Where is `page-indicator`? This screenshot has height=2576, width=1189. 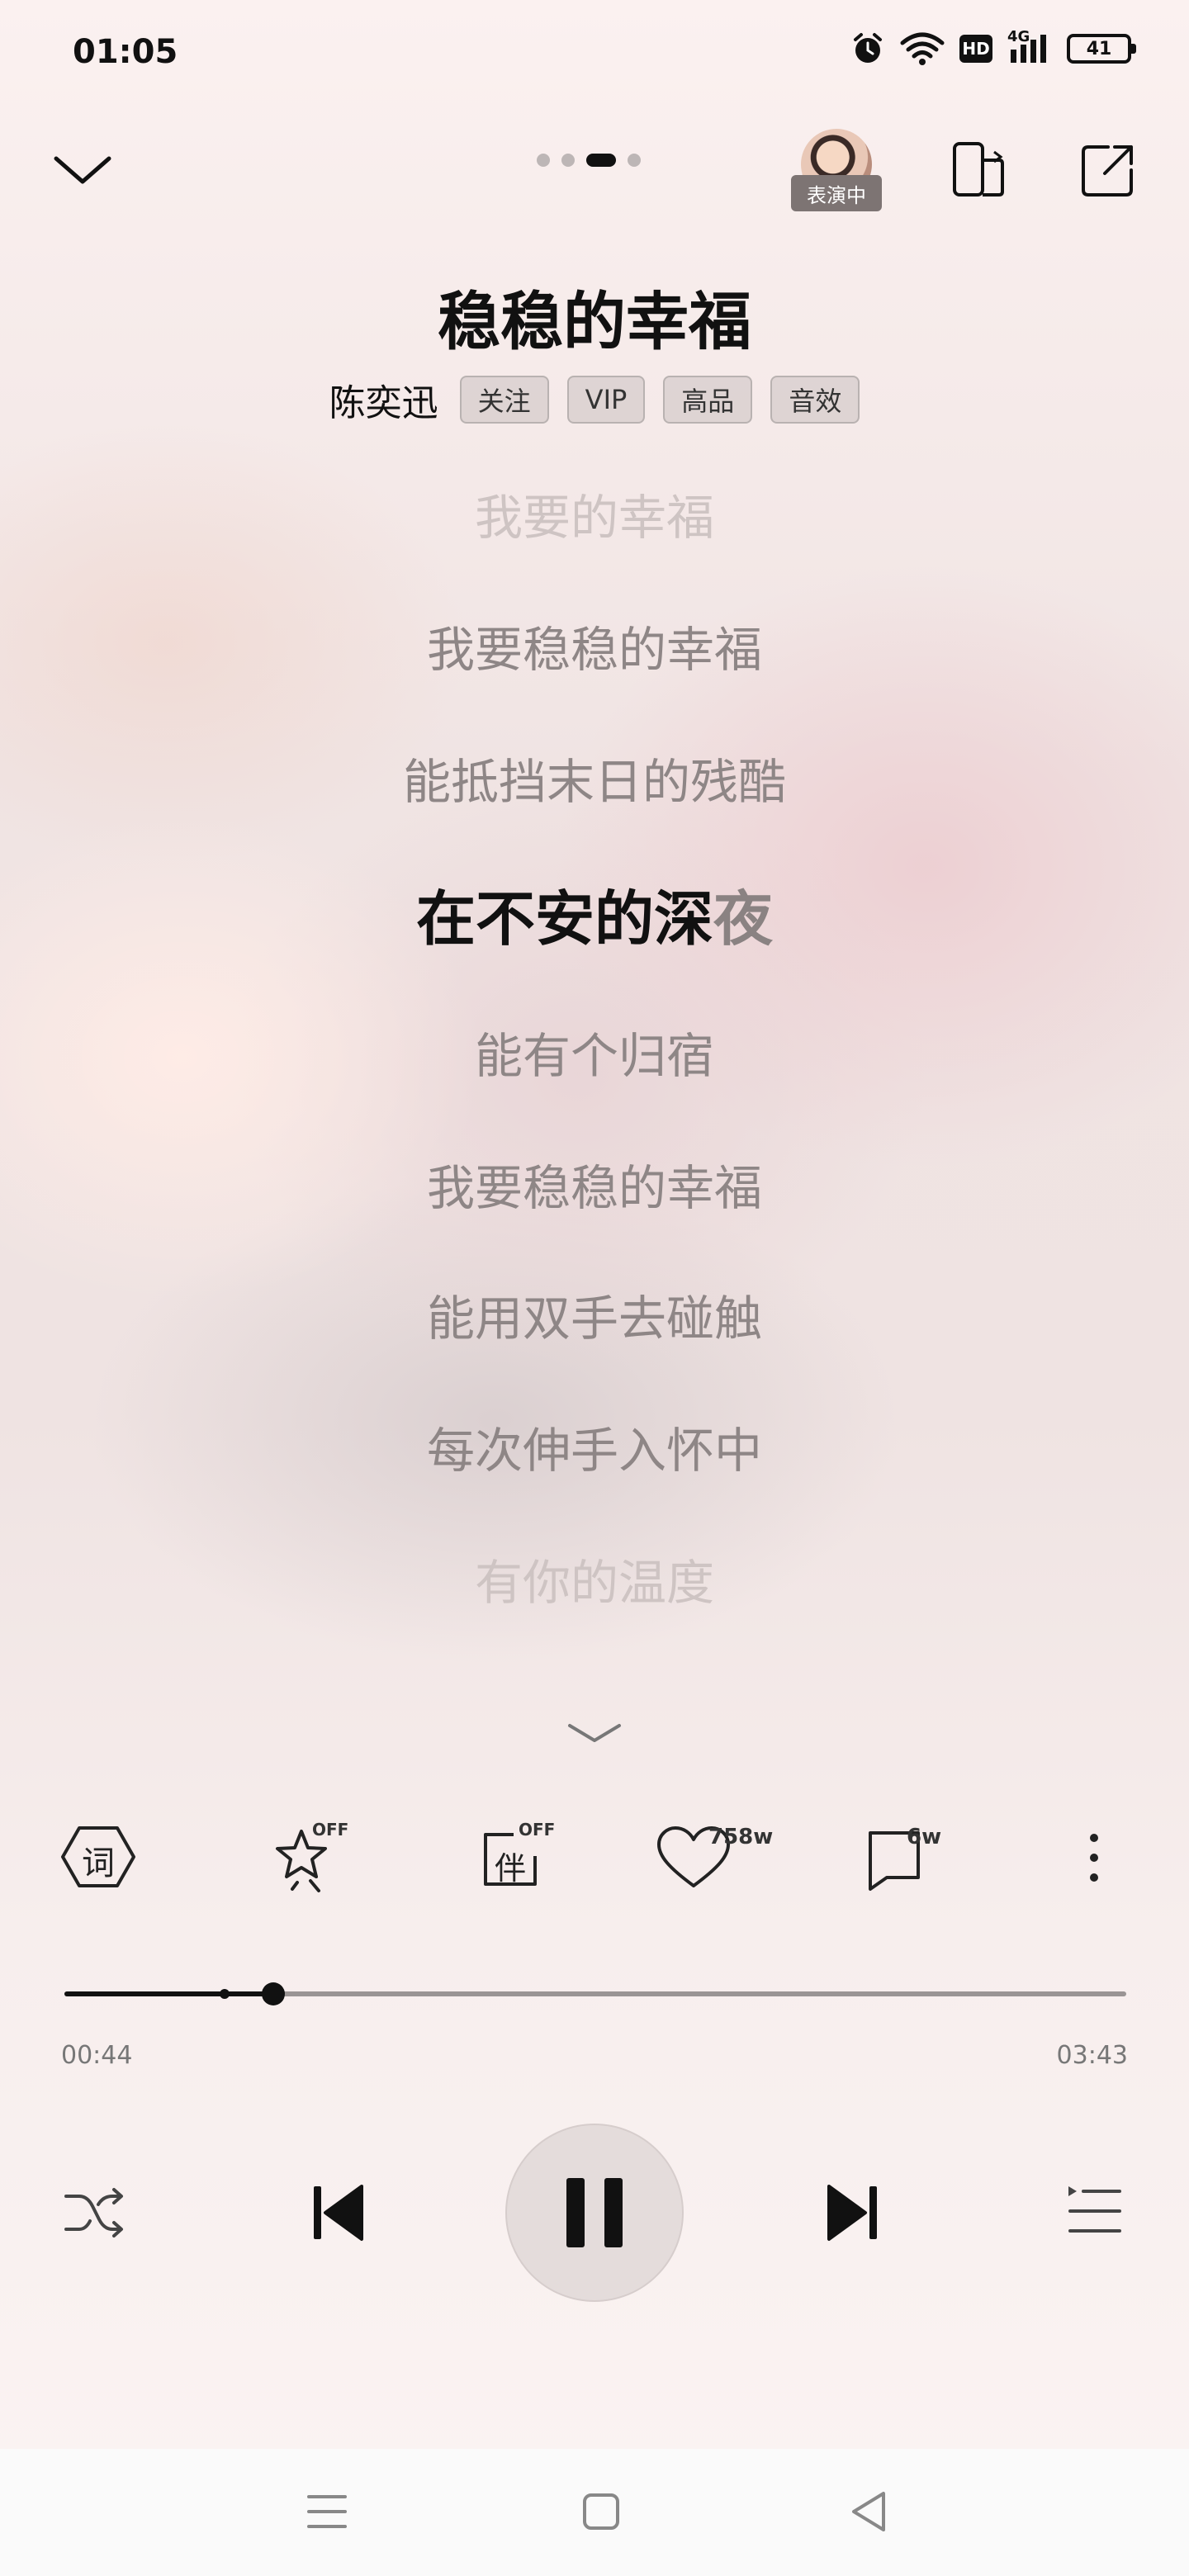
page-indicator is located at coordinates (589, 160).